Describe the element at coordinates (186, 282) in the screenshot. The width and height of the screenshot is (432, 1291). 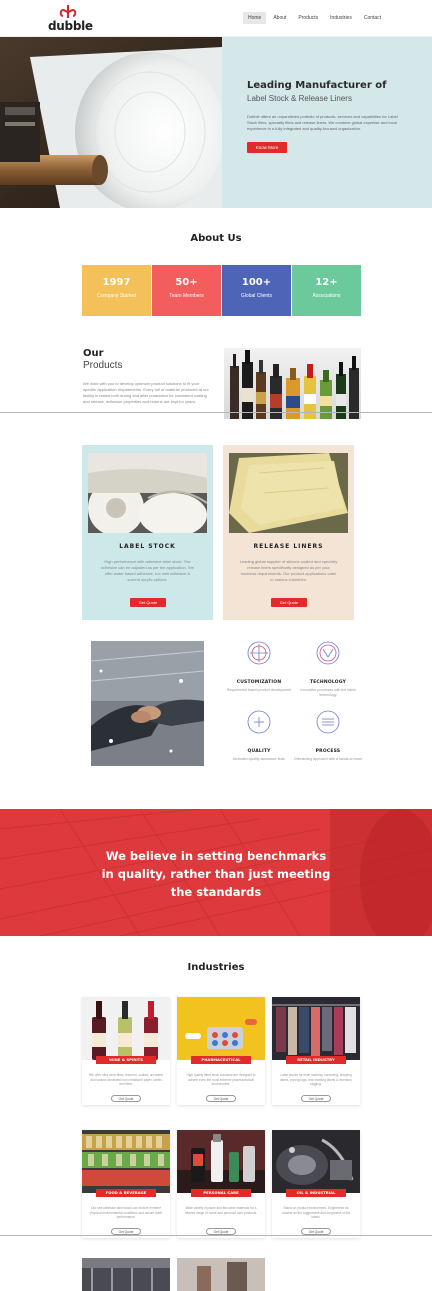
I see `stat-value: 50+` at that location.